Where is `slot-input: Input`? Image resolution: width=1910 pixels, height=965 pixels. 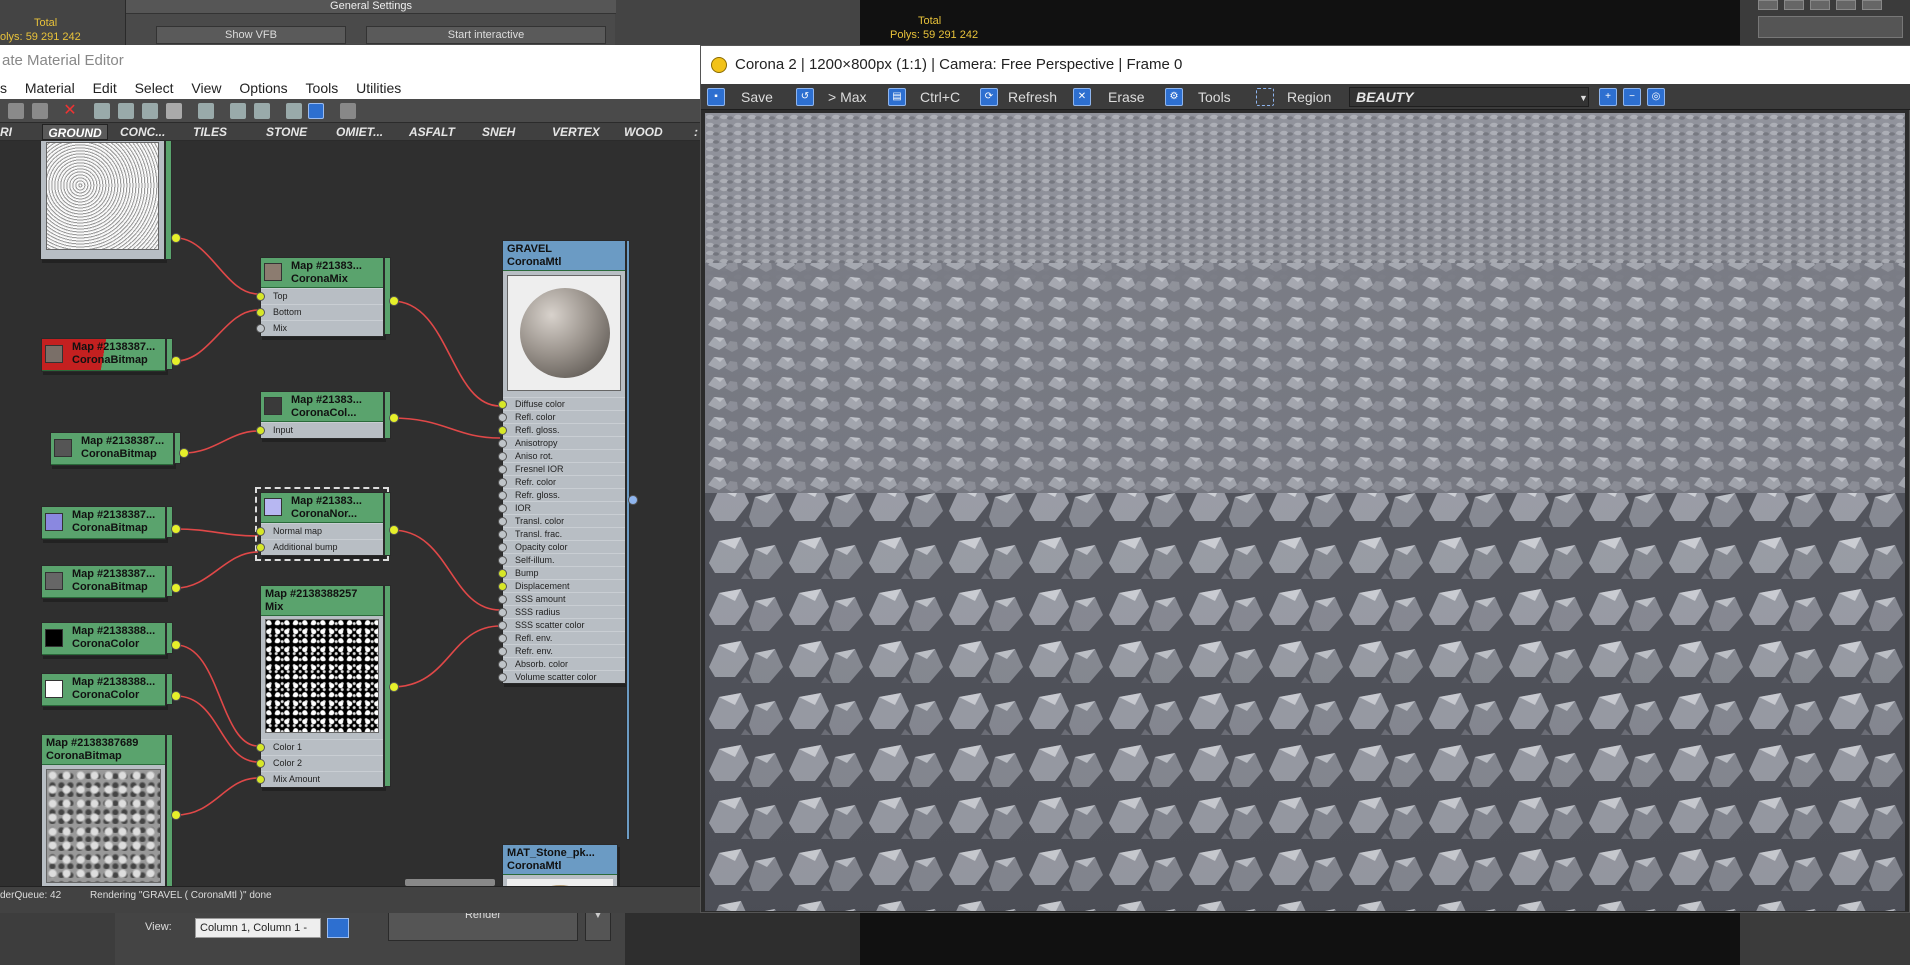 slot-input: Input is located at coordinates (319, 430).